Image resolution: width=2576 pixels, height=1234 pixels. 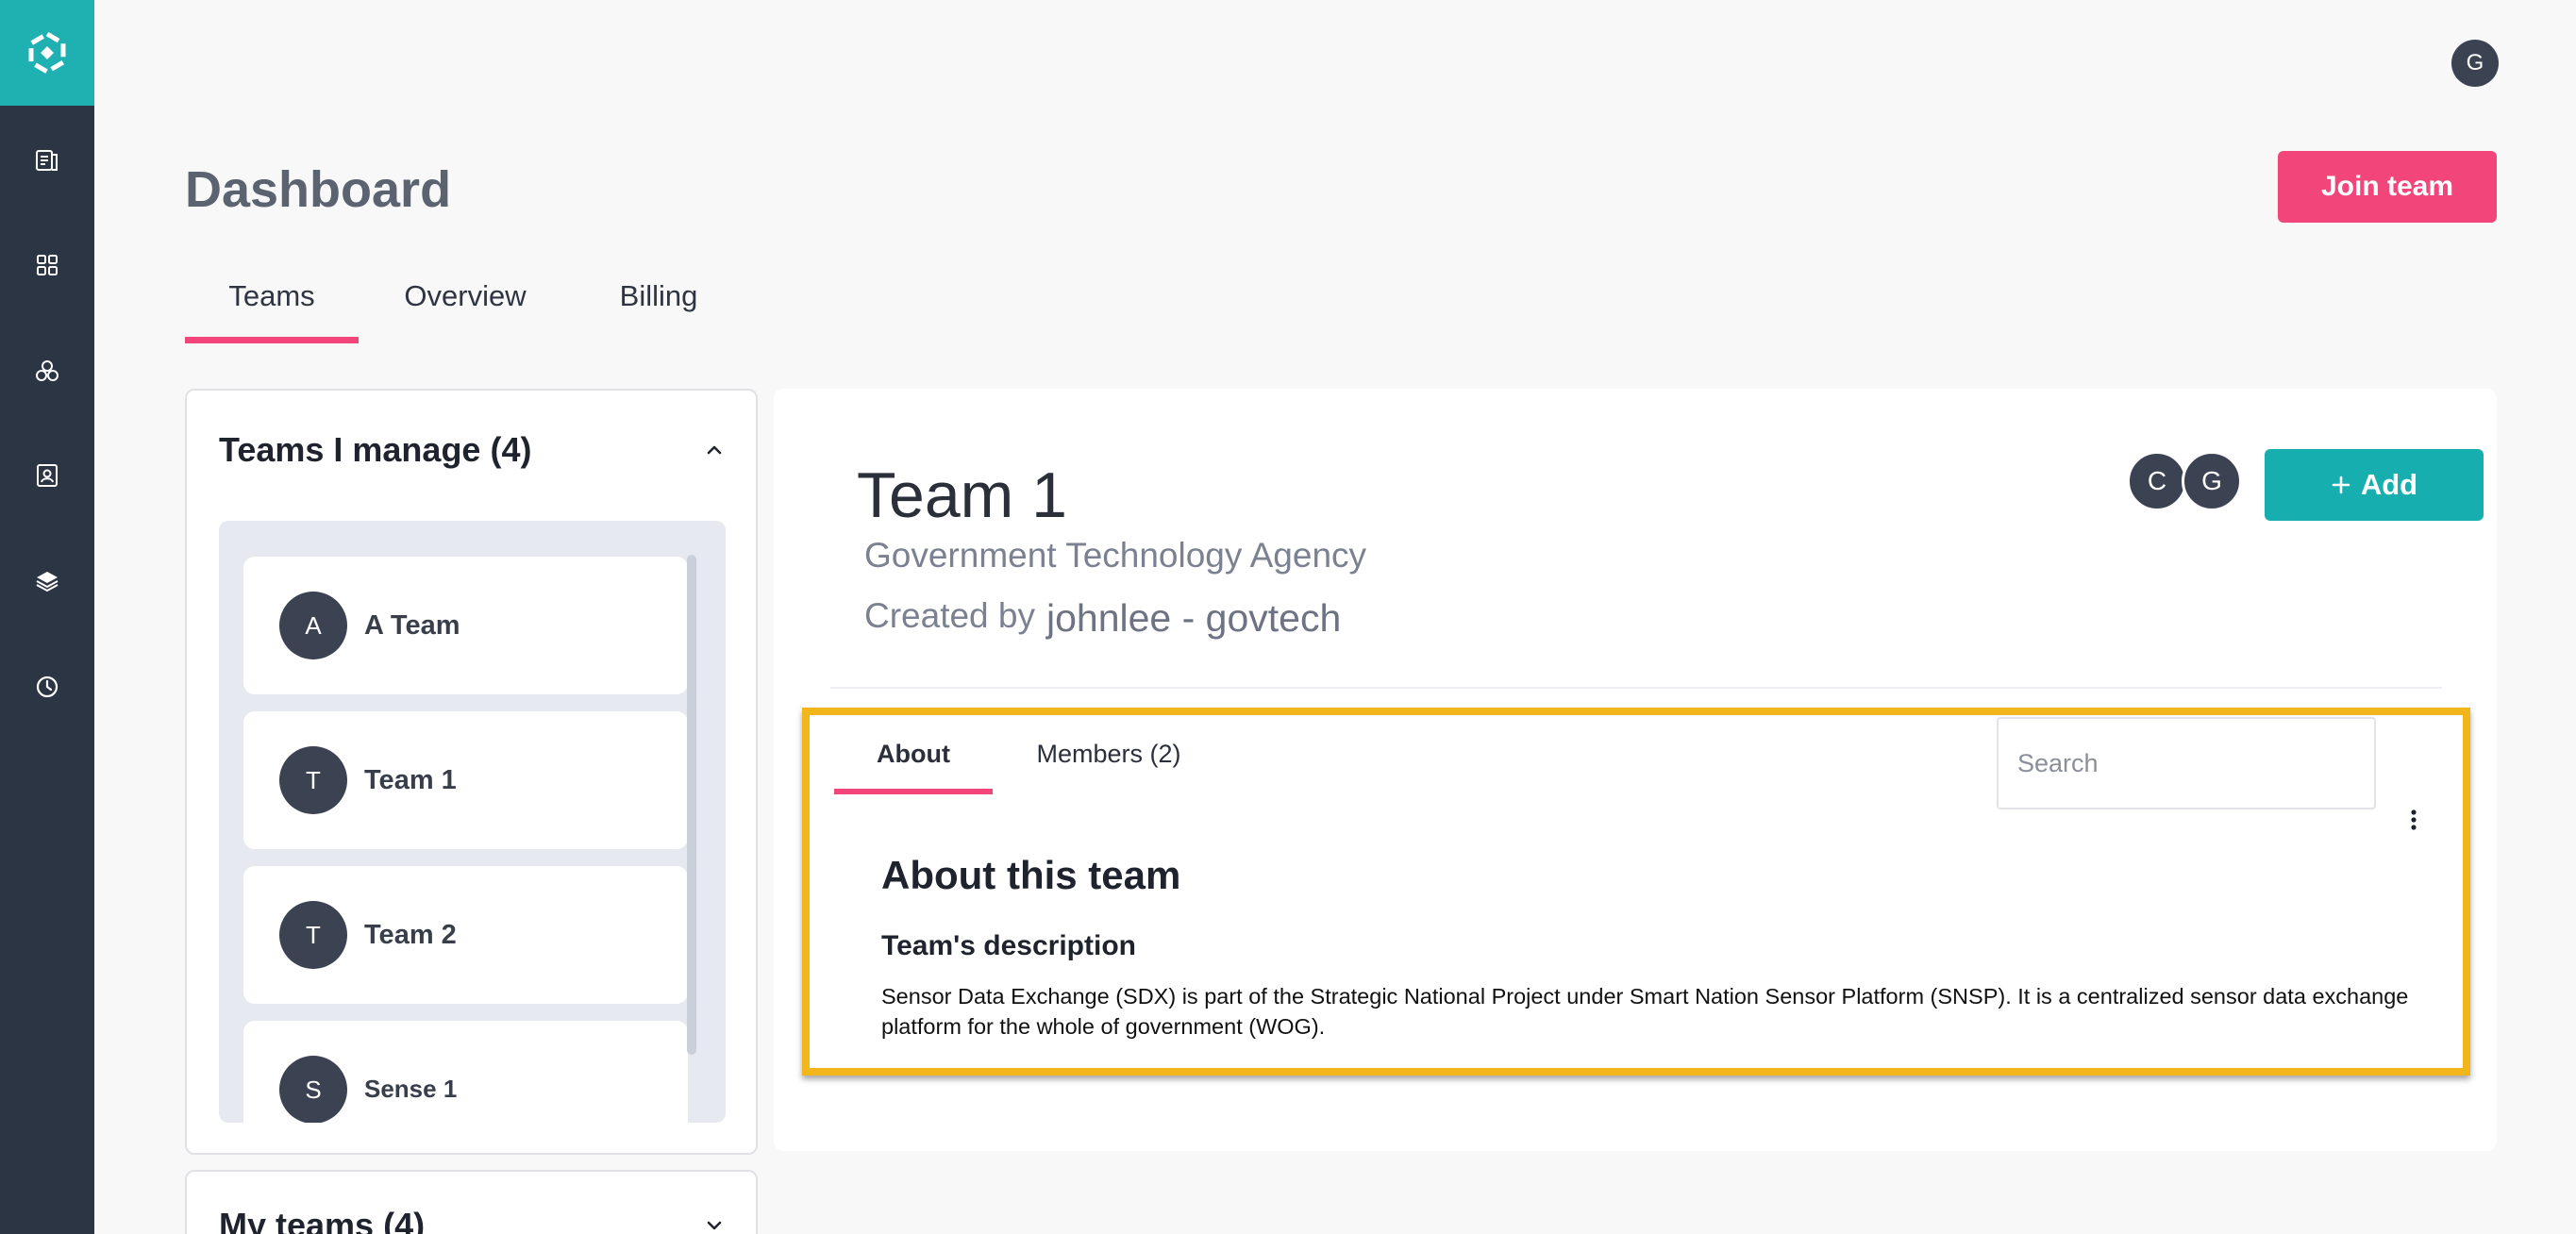 What do you see at coordinates (375, 450) in the screenshot?
I see `teams-manage-title: Teams I manage (4)` at bounding box center [375, 450].